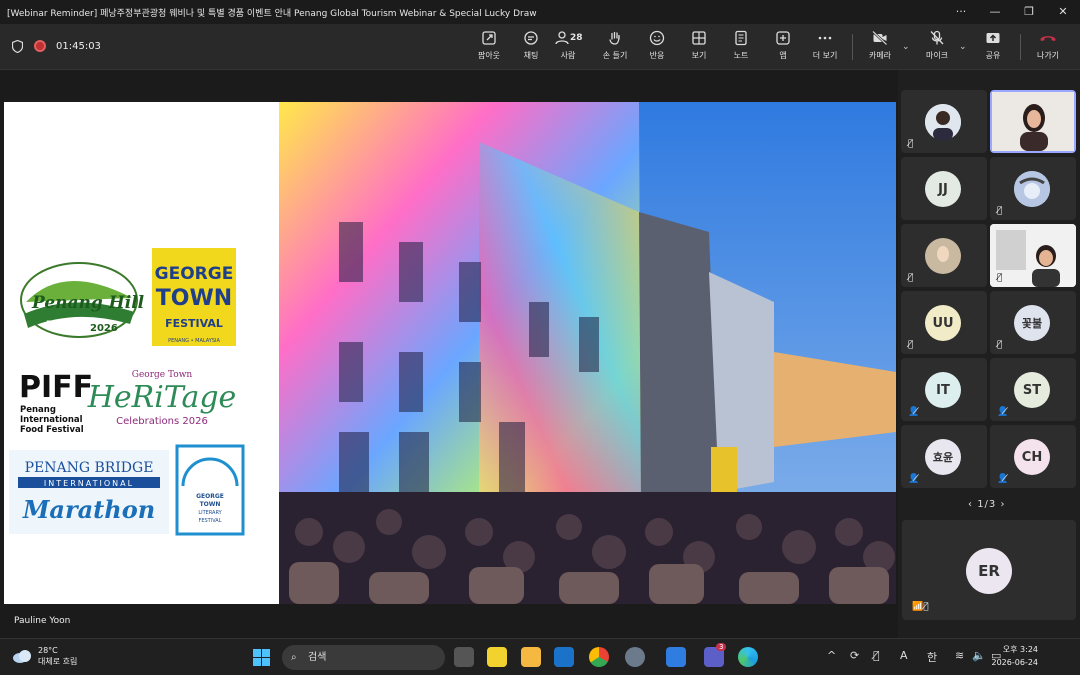 The width and height of the screenshot is (1080, 675). I want to click on notes-label: 노트, so click(741, 55).